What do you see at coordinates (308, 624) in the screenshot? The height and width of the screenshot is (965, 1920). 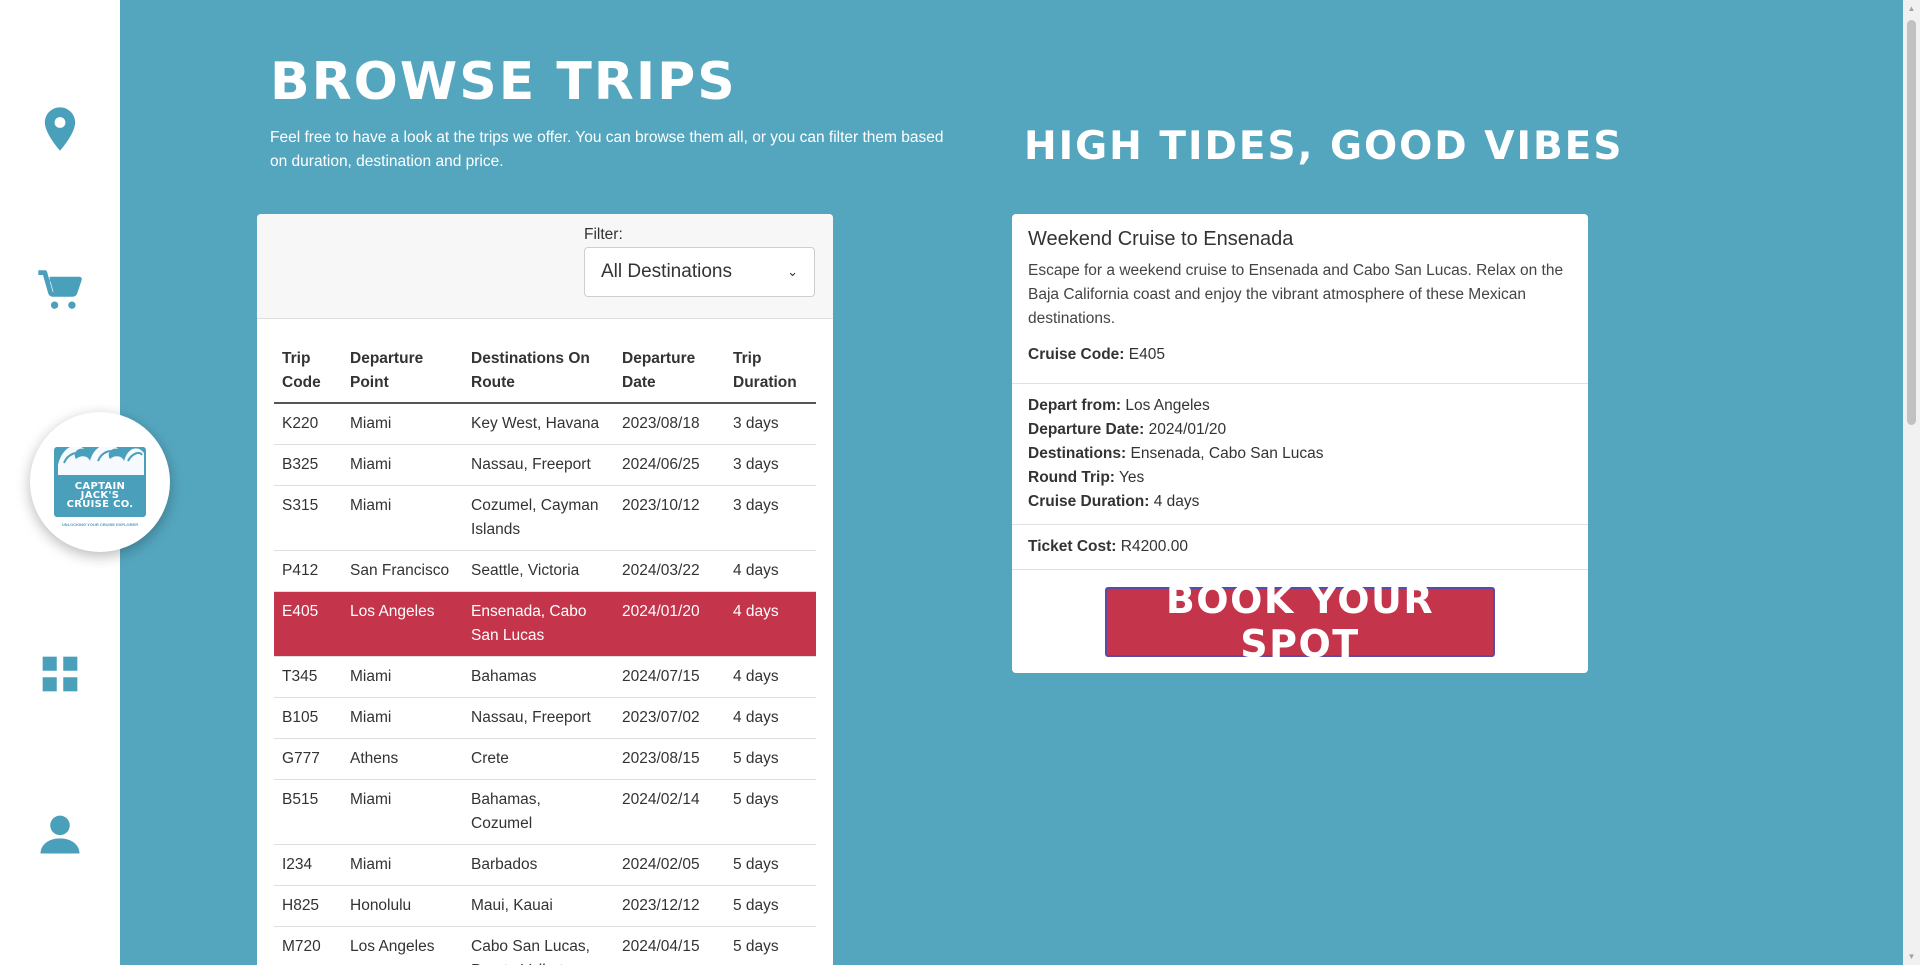 I see `trip-code-cell: E405` at bounding box center [308, 624].